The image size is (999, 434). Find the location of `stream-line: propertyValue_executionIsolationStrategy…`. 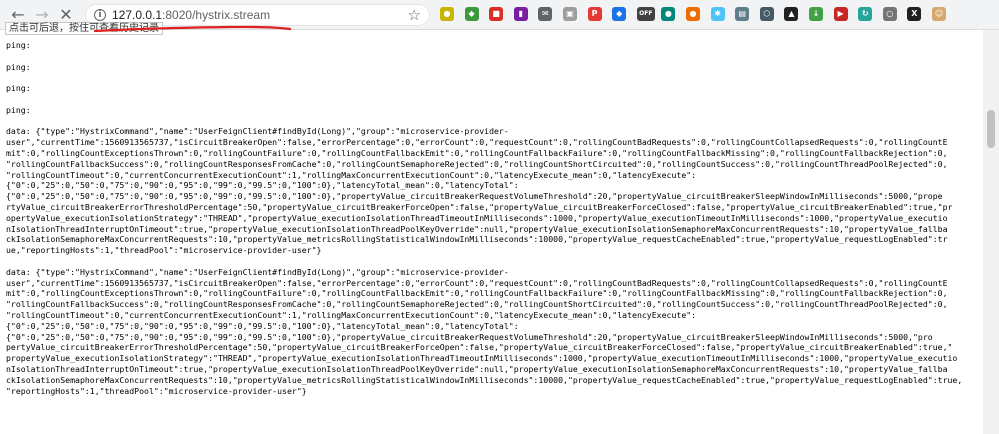

stream-line: propertyValue_executionIsolationStrategy… is located at coordinates (482, 358).